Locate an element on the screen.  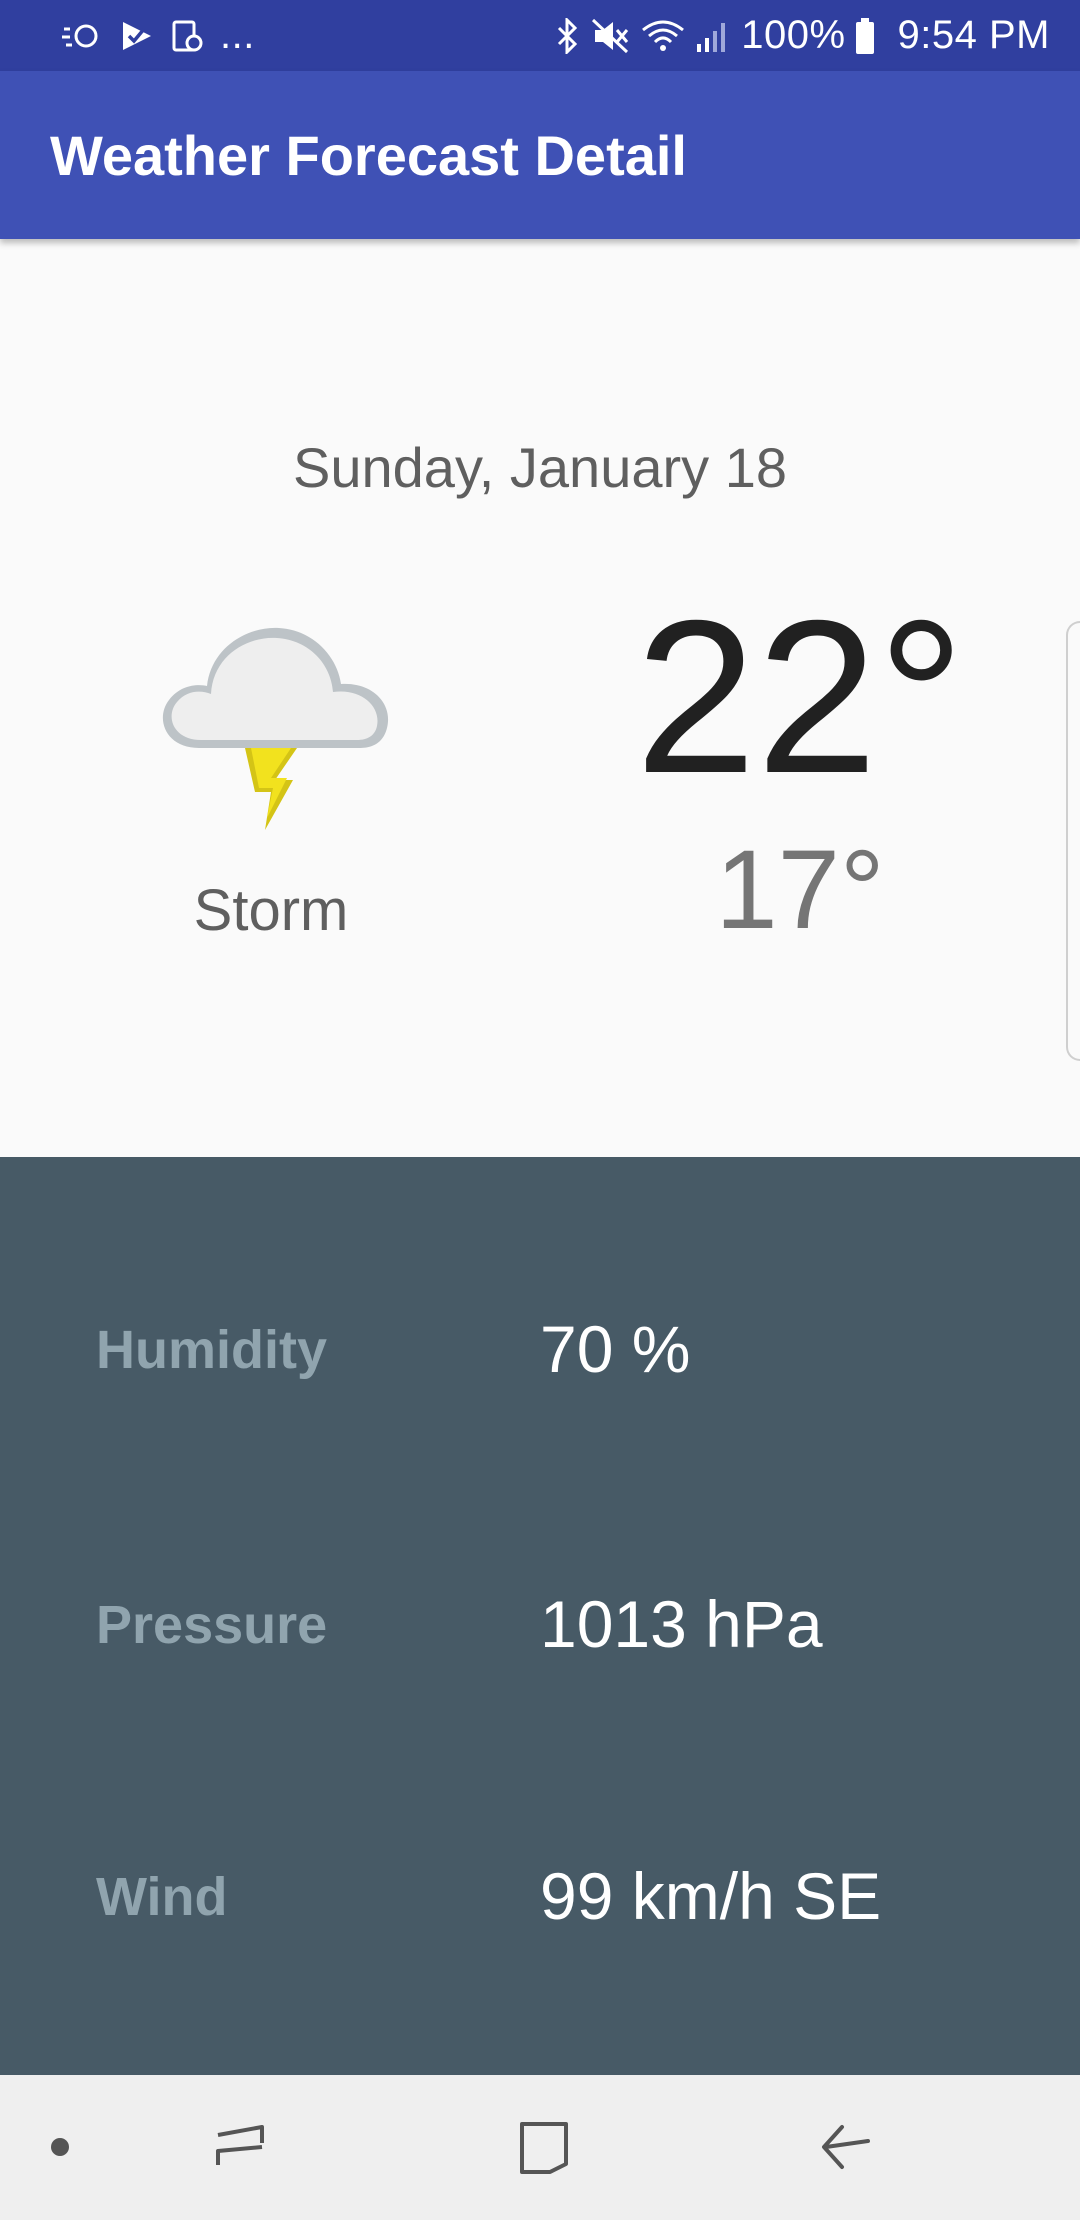
status-time: 9:54 PM is located at coordinates (973, 35).